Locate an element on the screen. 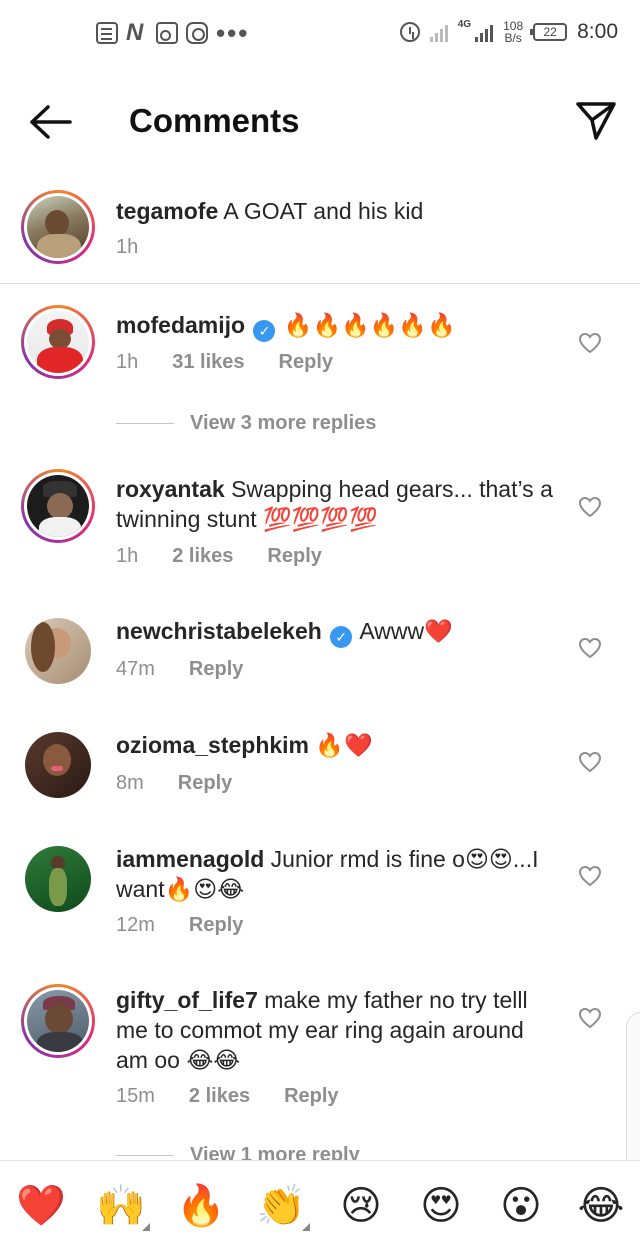 The height and width of the screenshot is (1253, 640). speed-unit: B/s is located at coordinates (513, 38).